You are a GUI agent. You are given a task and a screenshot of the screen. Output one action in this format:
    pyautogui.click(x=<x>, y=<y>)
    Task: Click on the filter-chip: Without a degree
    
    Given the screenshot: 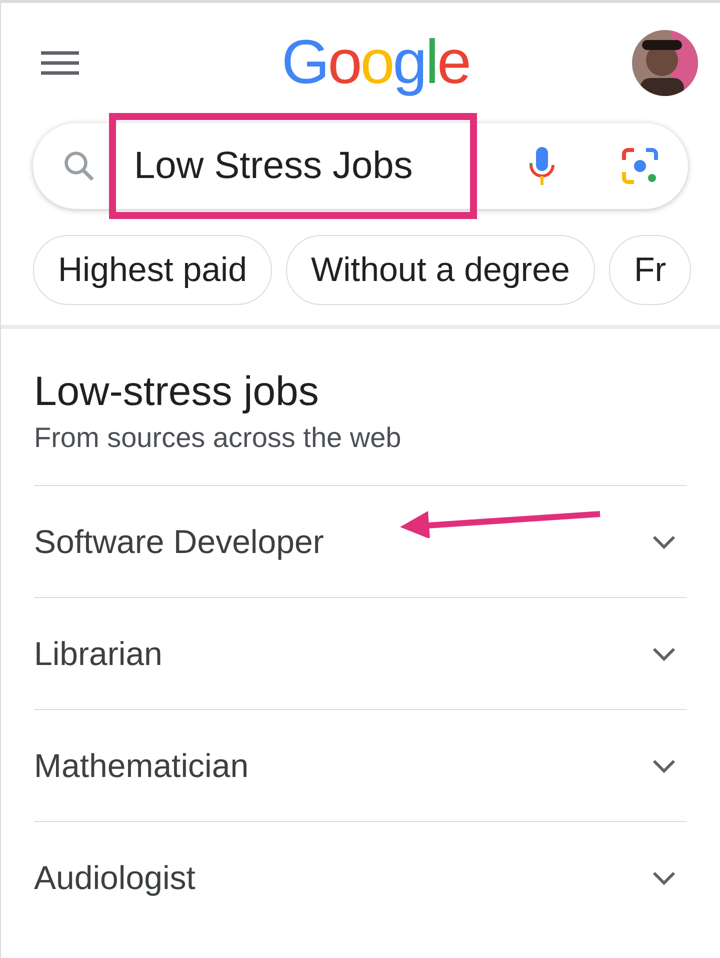 What is the action you would take?
    pyautogui.click(x=440, y=270)
    